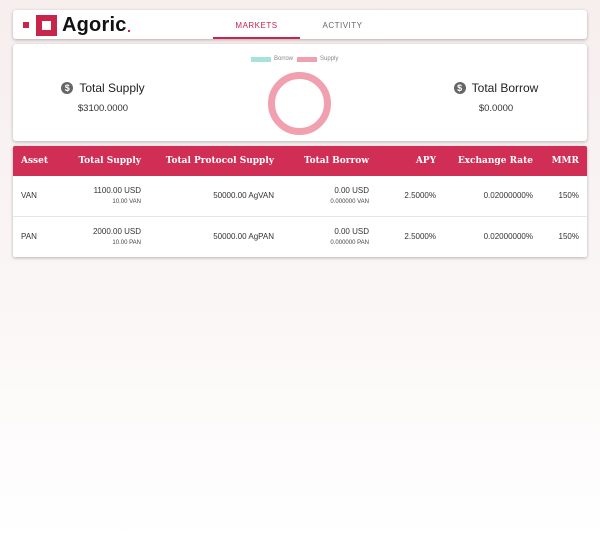 The width and height of the screenshot is (600, 541). I want to click on legend-label-borrow: Borrow, so click(284, 59).